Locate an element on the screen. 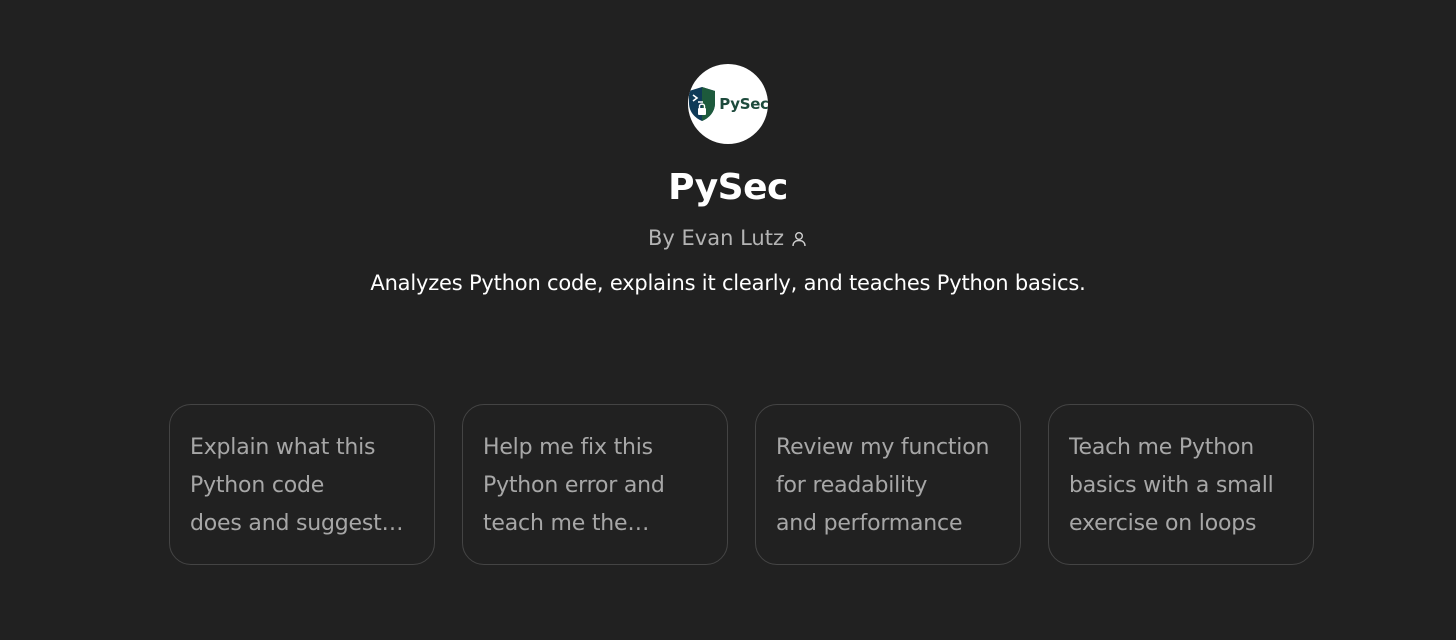 The width and height of the screenshot is (1456, 640). starter-text-line: for readability is located at coordinates (852, 485).